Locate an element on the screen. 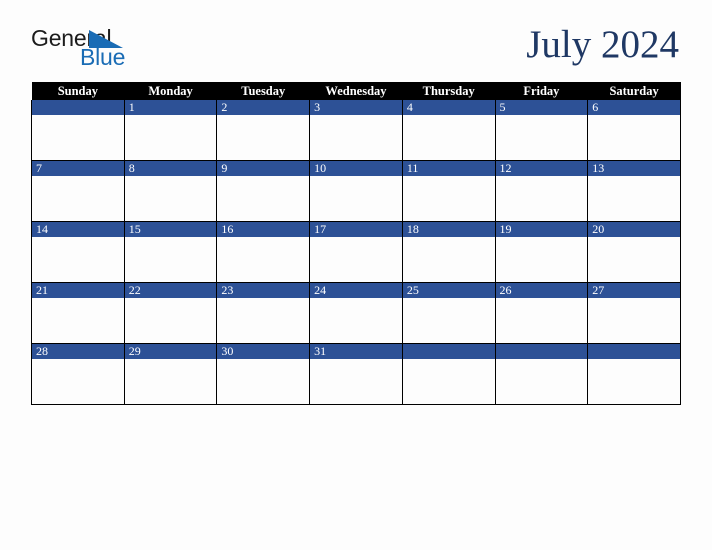  calendar-week-row: 28 29 30 31 is located at coordinates (356, 374).